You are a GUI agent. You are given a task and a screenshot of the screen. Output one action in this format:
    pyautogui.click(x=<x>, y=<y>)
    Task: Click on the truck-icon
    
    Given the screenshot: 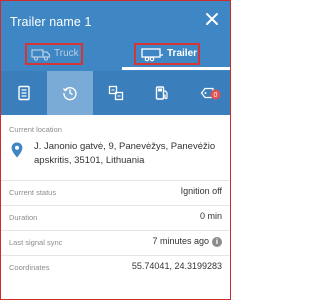 What is the action you would take?
    pyautogui.click(x=41, y=55)
    